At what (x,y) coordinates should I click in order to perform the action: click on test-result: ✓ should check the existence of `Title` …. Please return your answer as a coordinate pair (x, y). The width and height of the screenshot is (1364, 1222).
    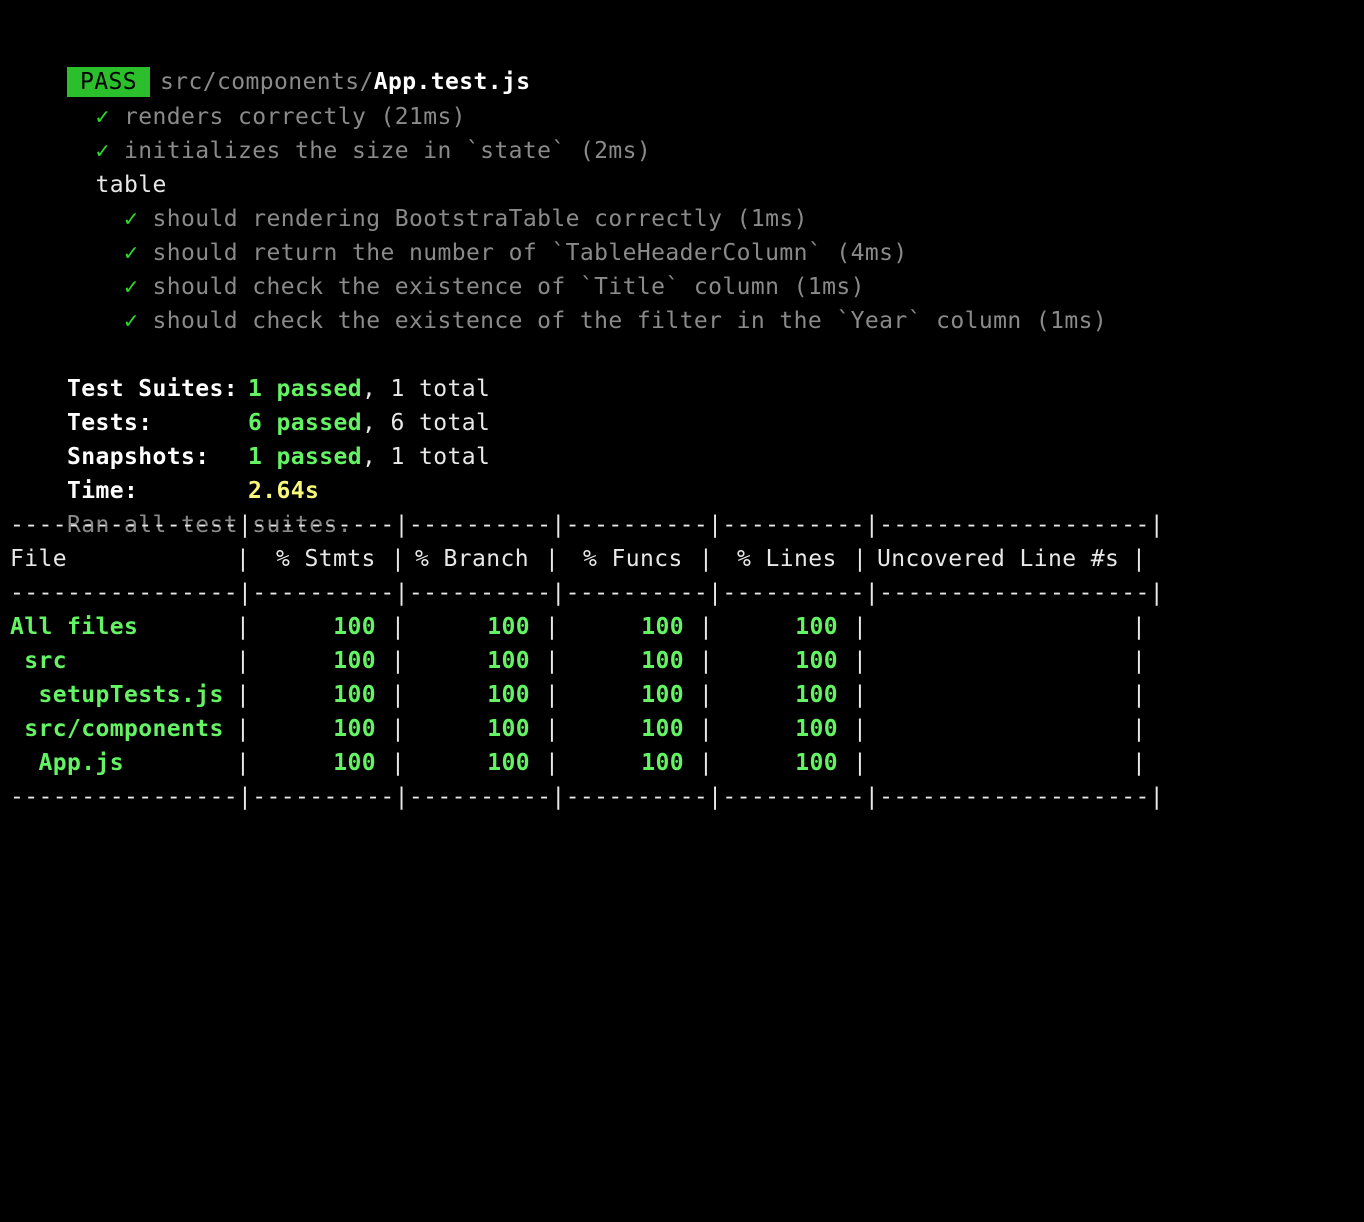
    Looking at the image, I should click on (437, 268).